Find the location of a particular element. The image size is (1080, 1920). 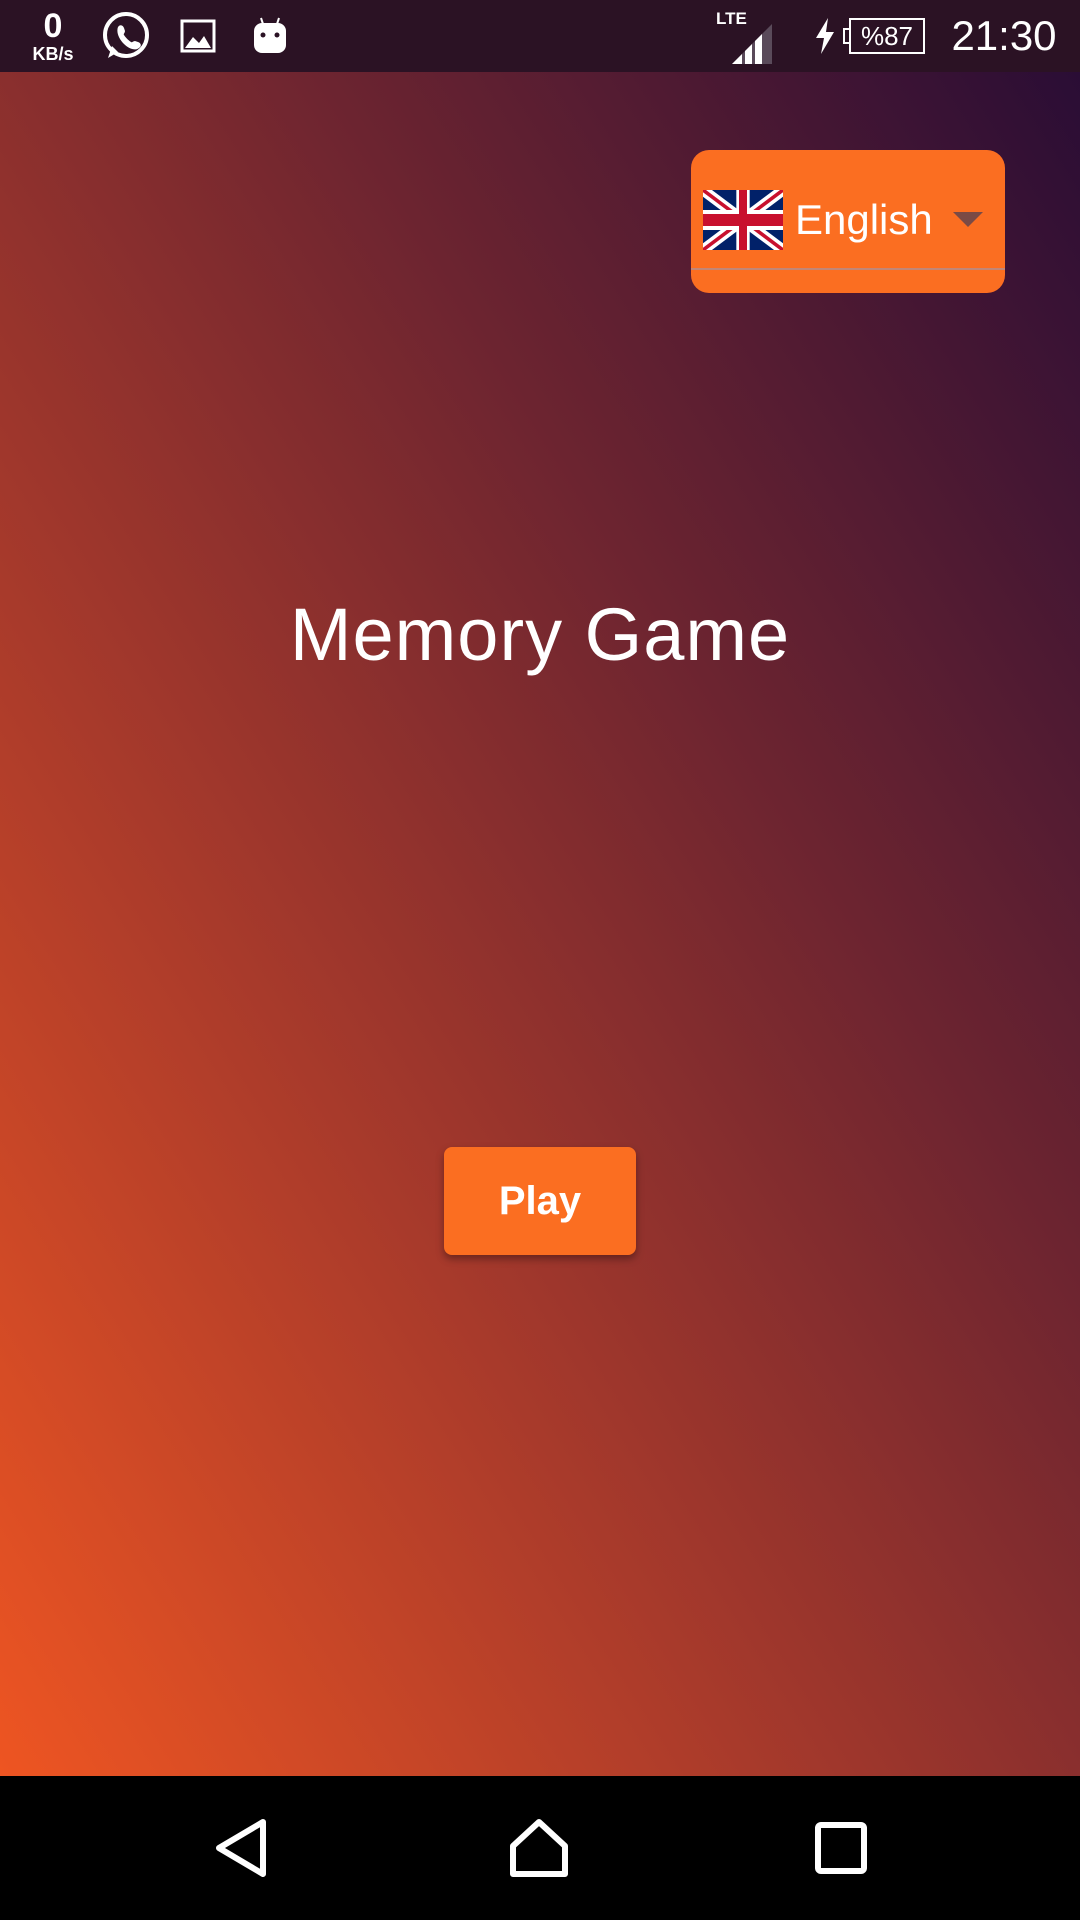

charging-icon is located at coordinates (825, 36).